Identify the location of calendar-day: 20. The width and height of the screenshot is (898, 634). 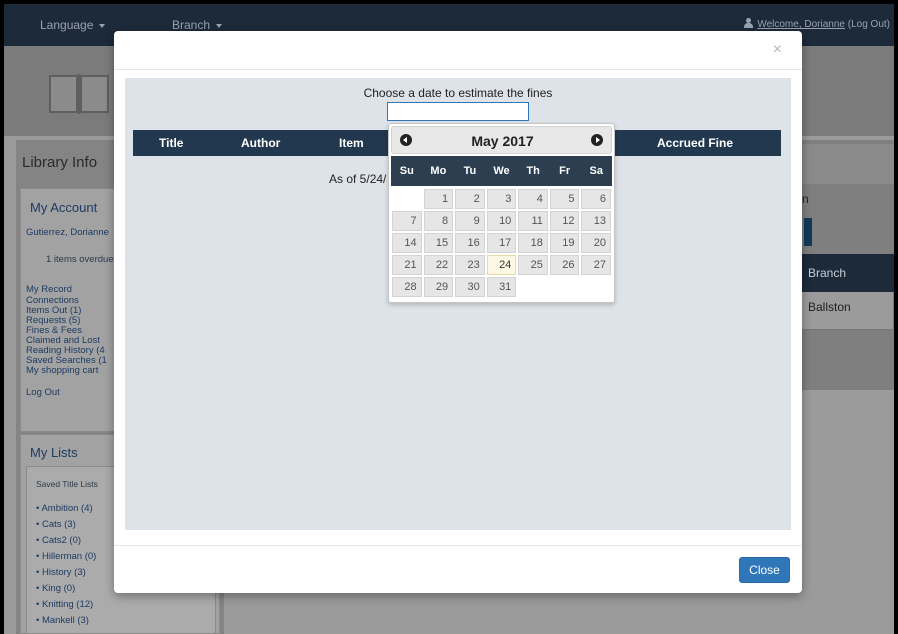
(596, 243).